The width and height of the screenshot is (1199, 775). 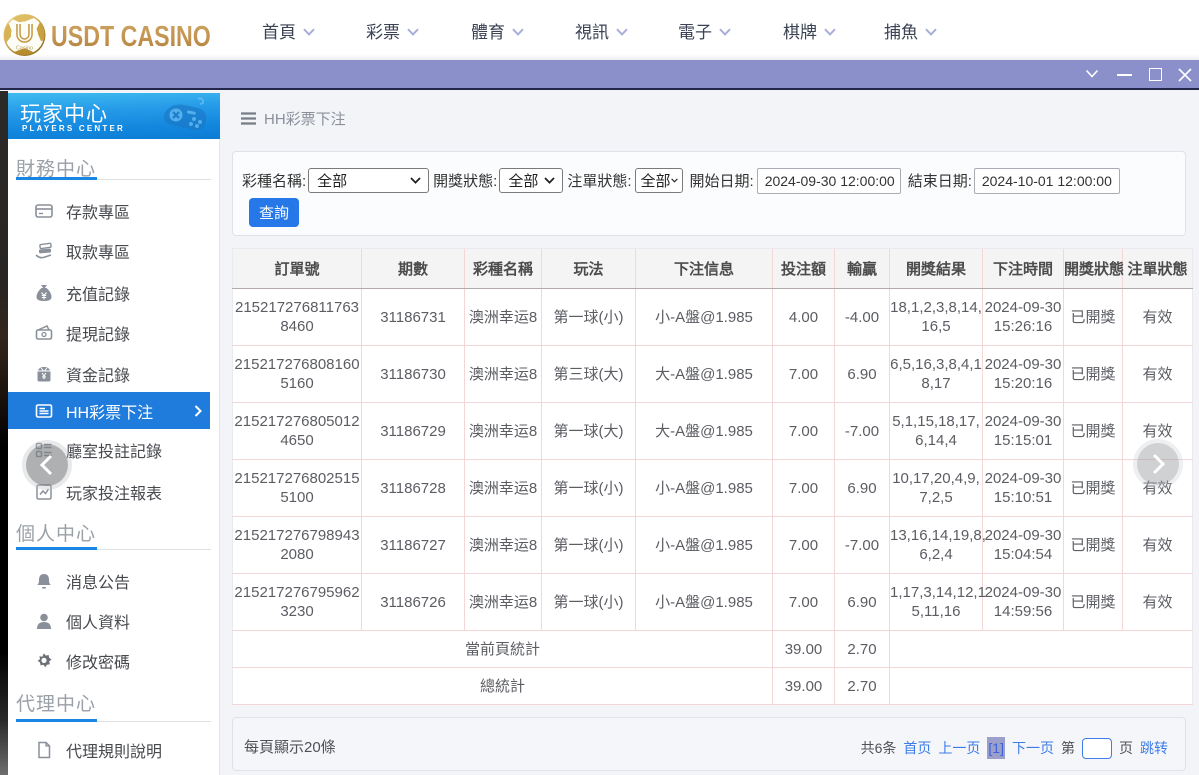 I want to click on svg-text: Casino, so click(x=24, y=49).